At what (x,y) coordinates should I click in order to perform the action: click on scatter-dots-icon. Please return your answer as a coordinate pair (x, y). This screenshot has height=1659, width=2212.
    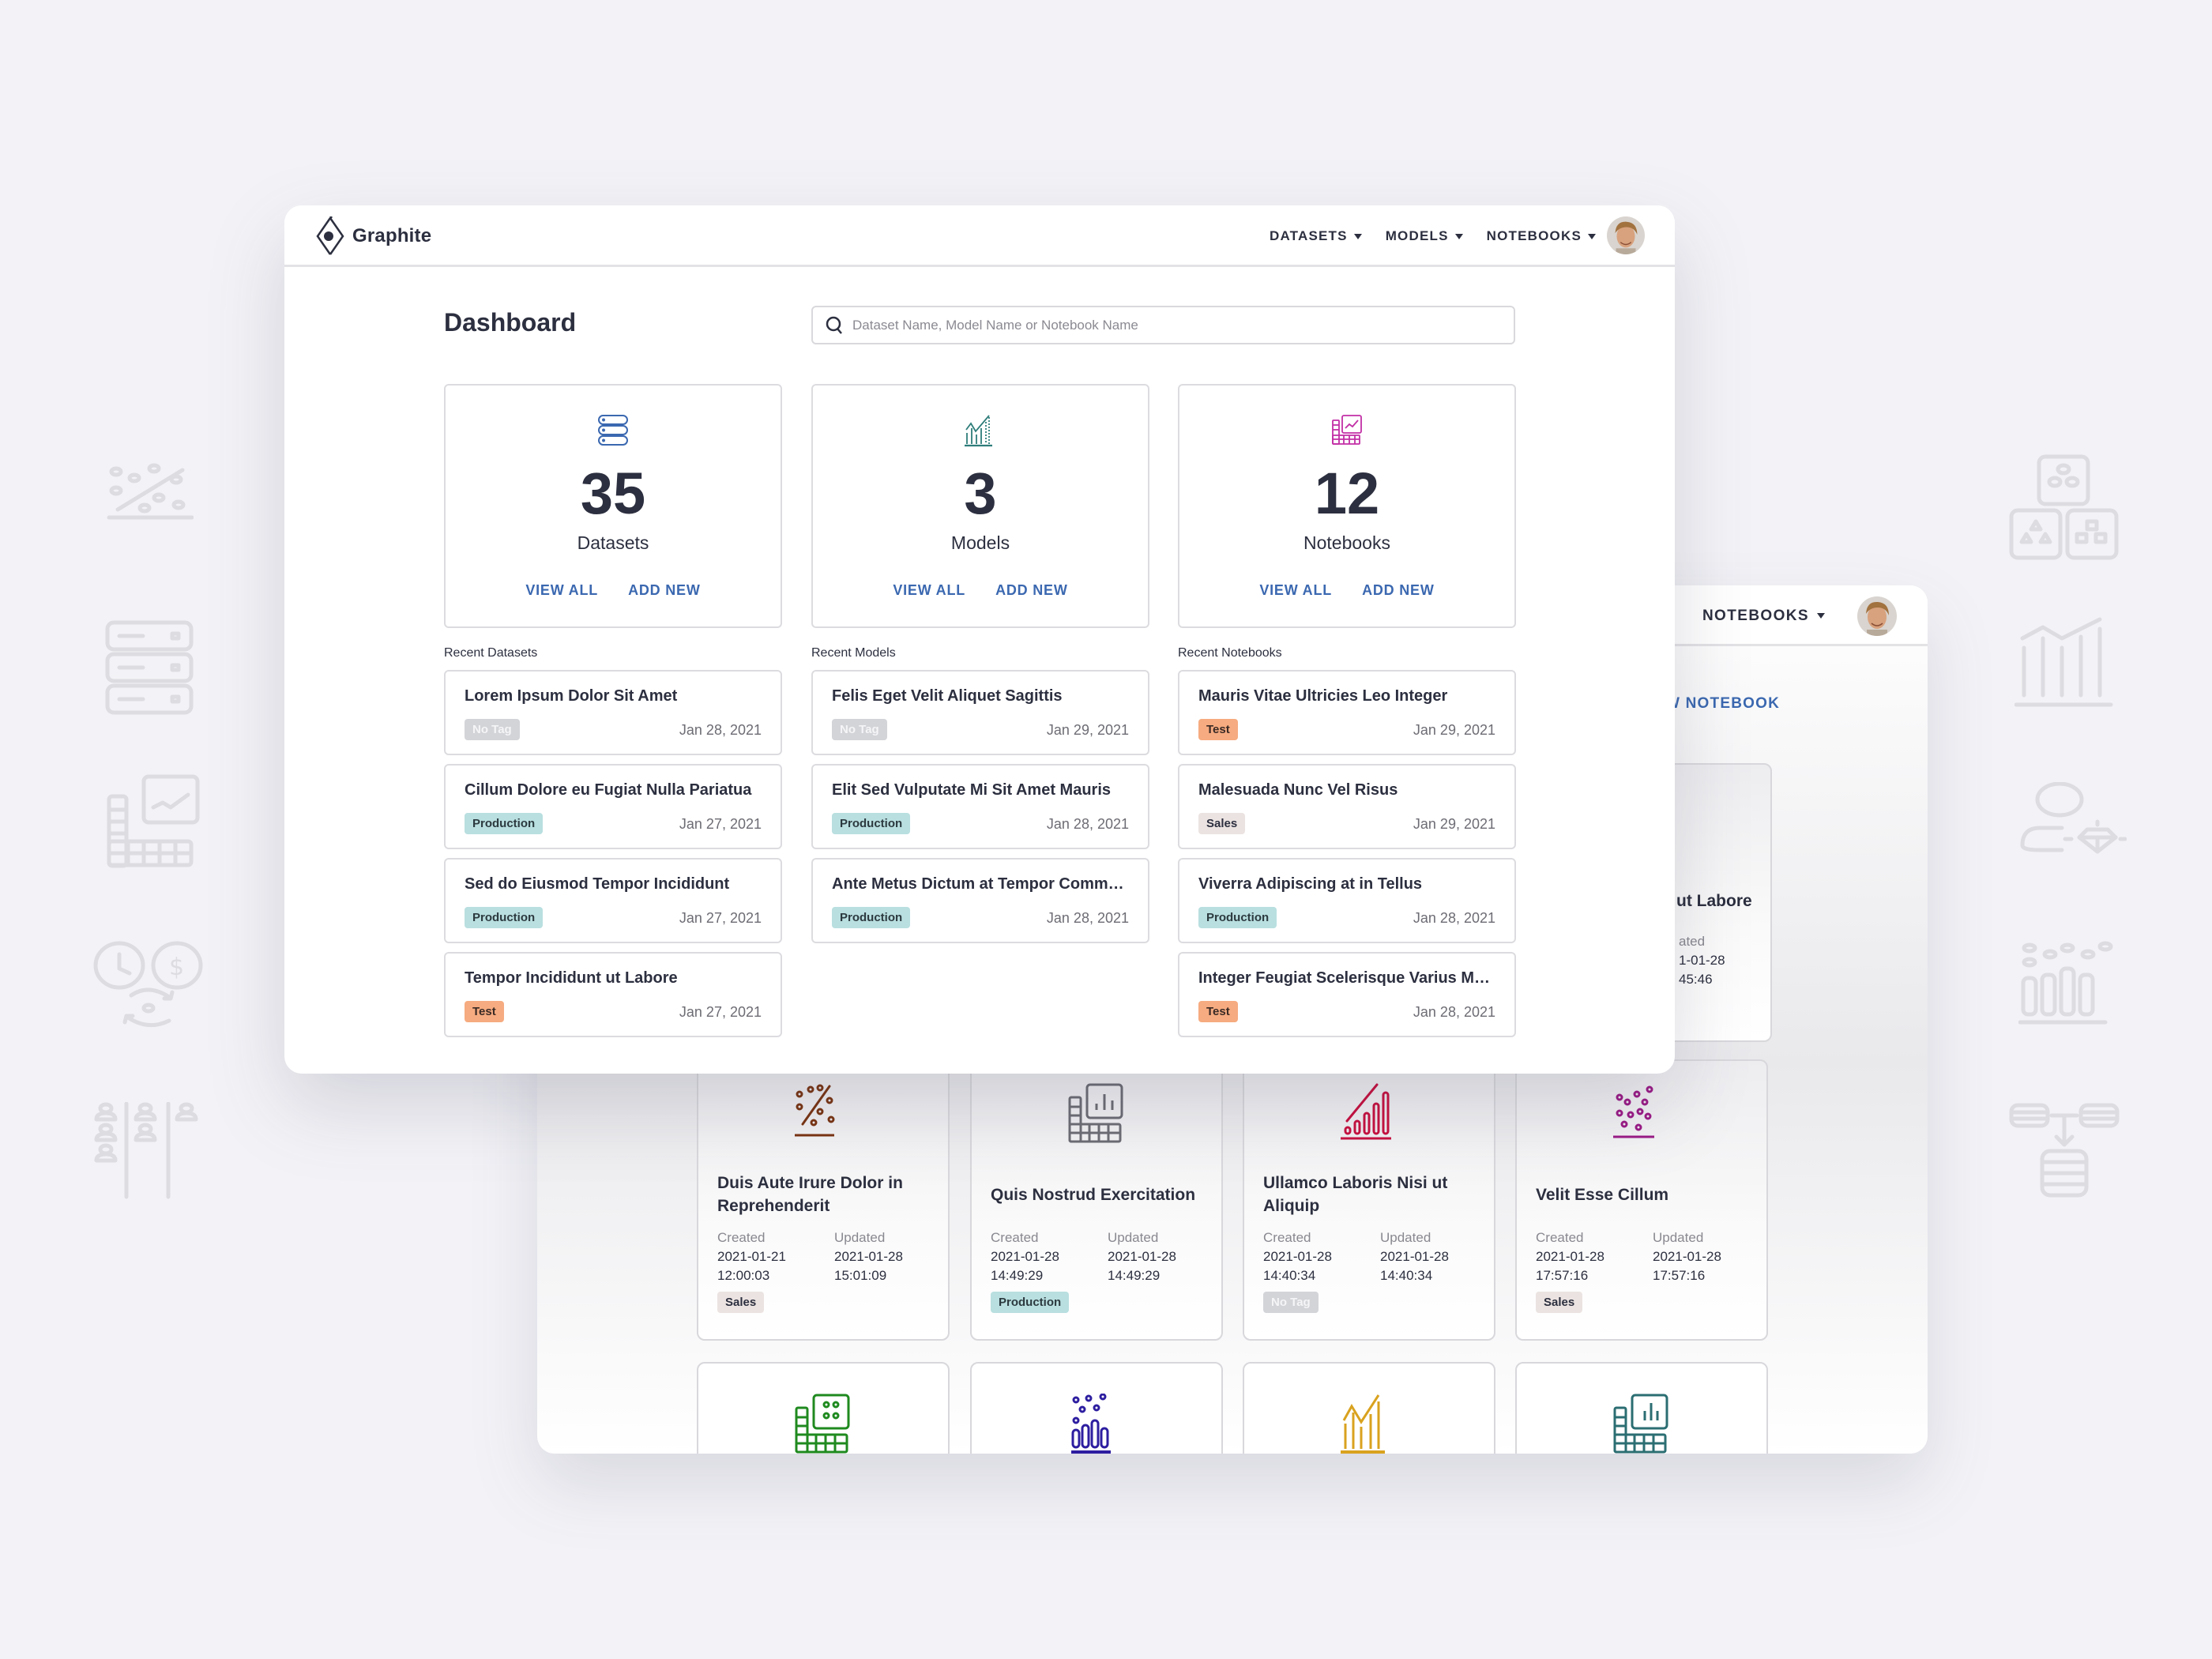
    Looking at the image, I should click on (1642, 1114).